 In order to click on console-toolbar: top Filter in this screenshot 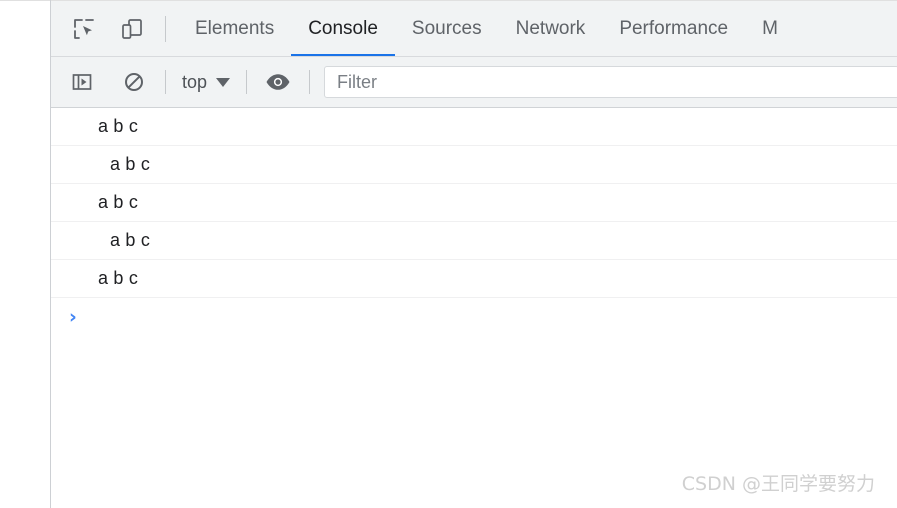, I will do `click(474, 82)`.